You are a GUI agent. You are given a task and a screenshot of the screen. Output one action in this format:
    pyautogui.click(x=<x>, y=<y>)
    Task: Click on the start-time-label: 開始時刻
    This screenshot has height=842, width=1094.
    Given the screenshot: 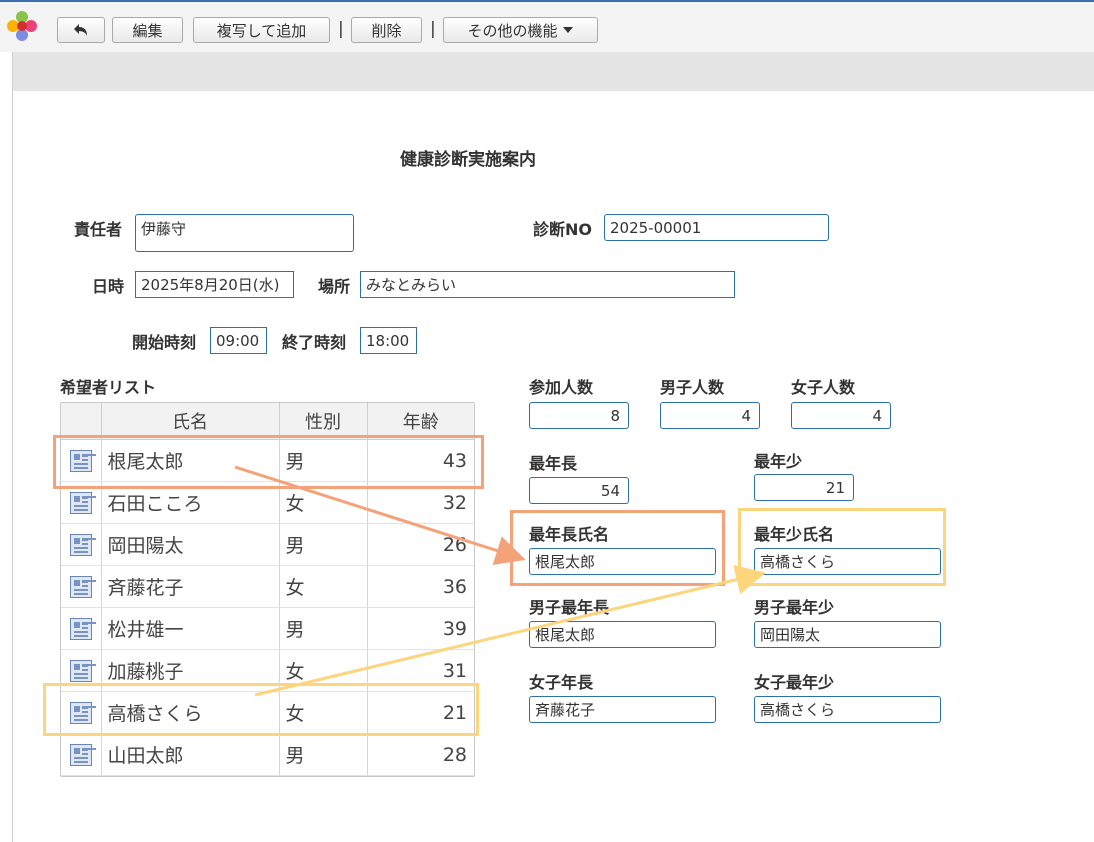 What is the action you would take?
    pyautogui.click(x=164, y=342)
    